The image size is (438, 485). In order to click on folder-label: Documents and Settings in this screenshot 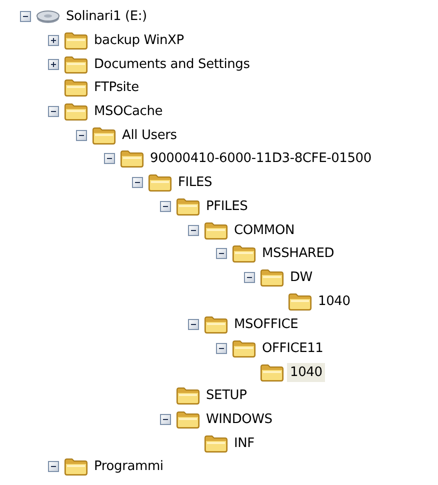, I will do `click(172, 64)`.